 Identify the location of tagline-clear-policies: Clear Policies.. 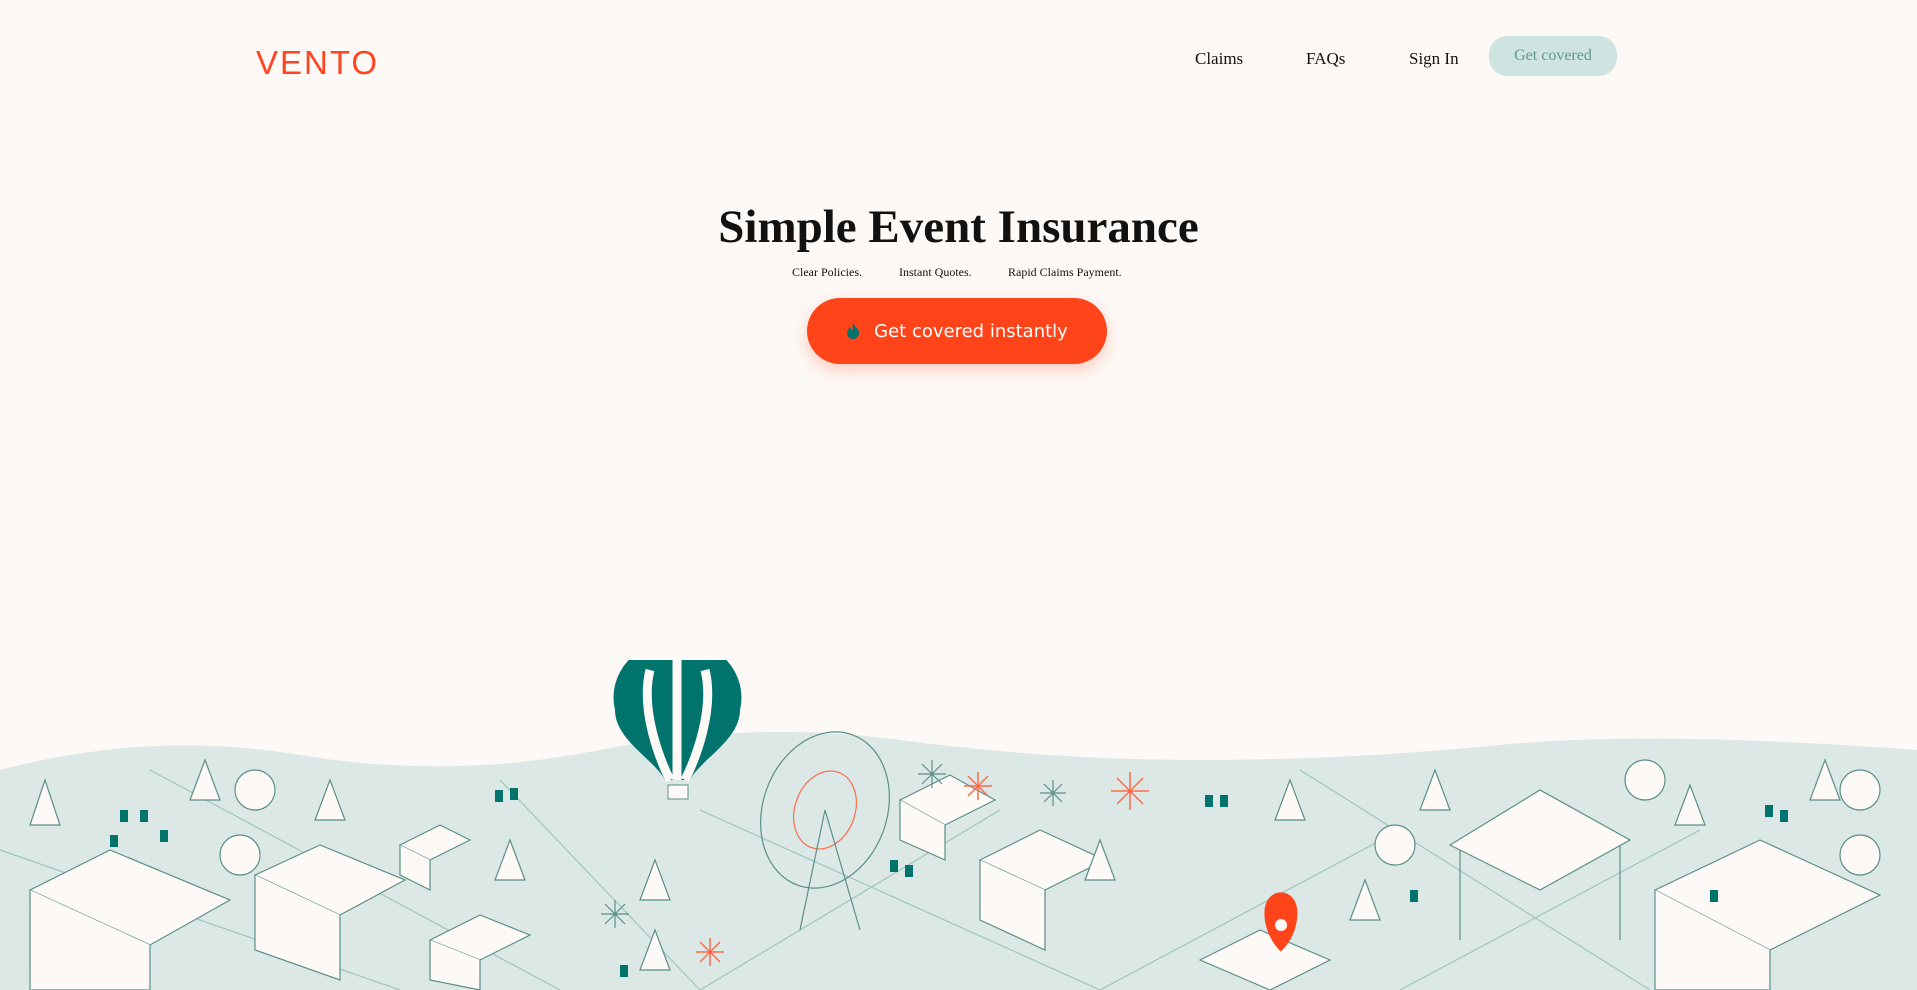
(827, 272).